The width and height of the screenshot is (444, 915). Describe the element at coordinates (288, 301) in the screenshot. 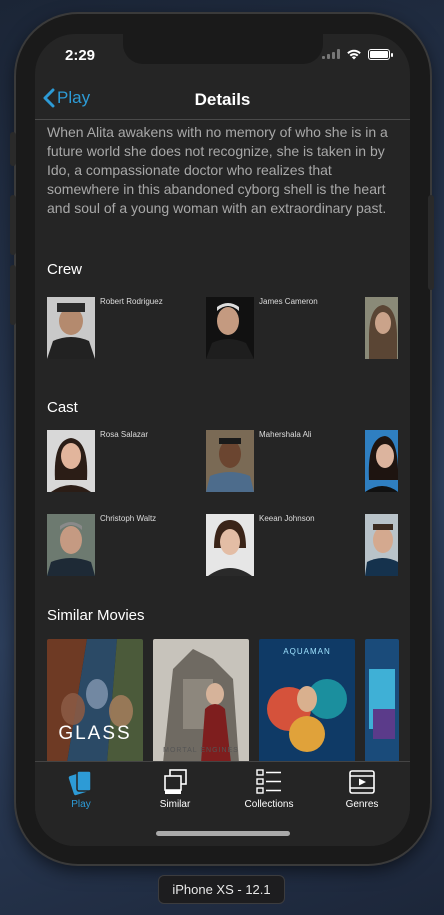

I see `crew-name: James Cameron` at that location.